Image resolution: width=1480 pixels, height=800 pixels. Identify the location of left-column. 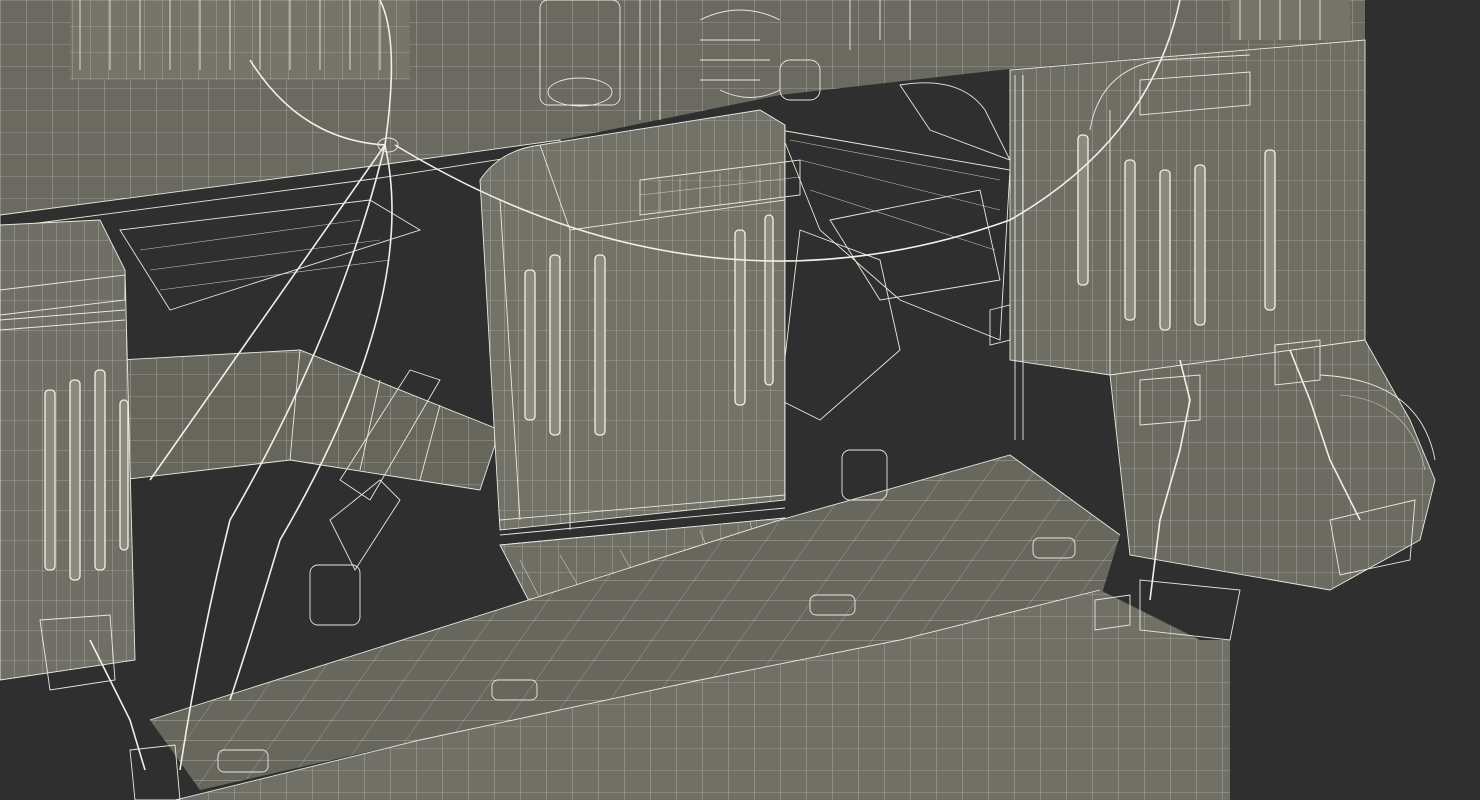
(68, 450).